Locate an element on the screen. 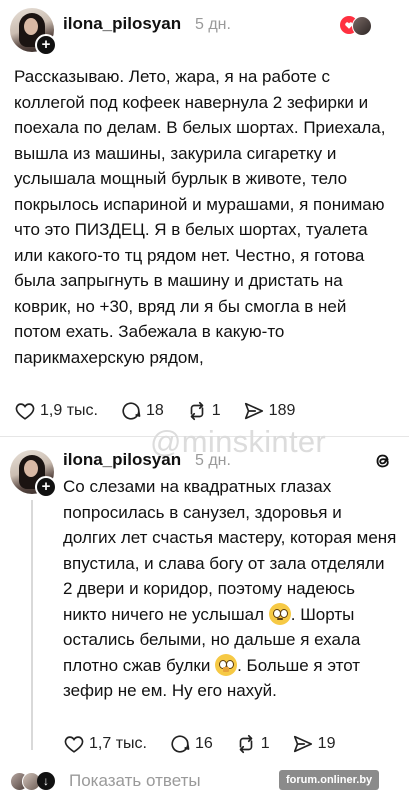  share-count: 189 is located at coordinates (282, 410).